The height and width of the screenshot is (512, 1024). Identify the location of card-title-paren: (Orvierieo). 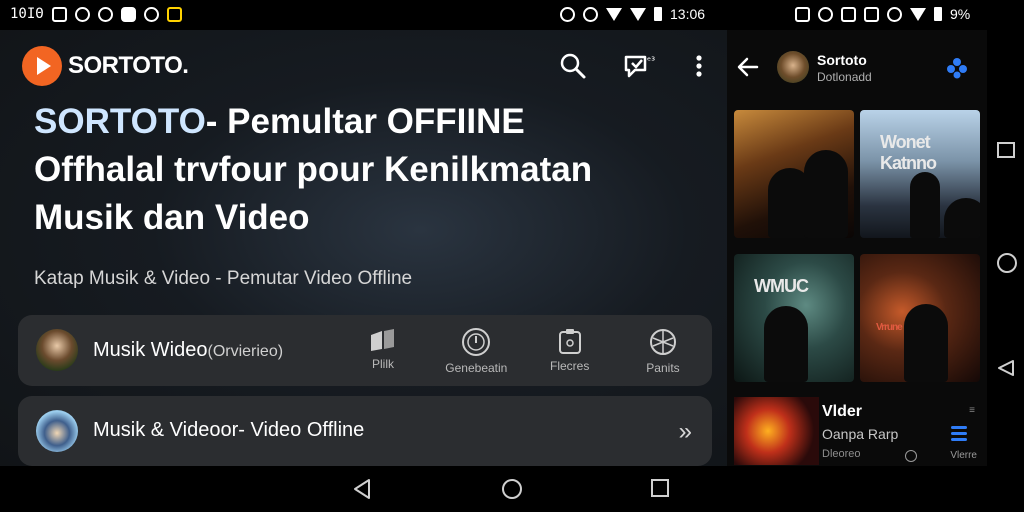
(245, 351).